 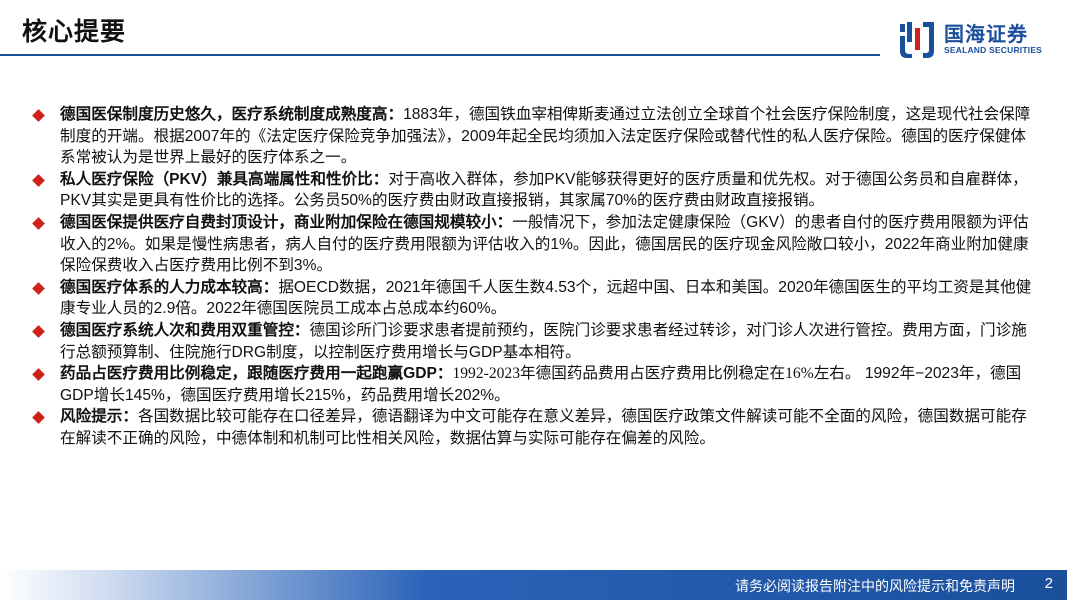 What do you see at coordinates (99, 417) in the screenshot?
I see `key-point-lead: 风险提示：` at bounding box center [99, 417].